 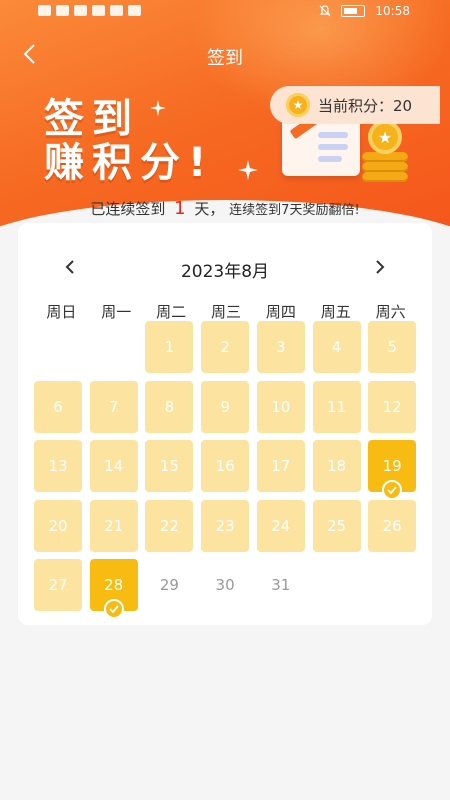 I want to click on day-number: 4, so click(x=336, y=347).